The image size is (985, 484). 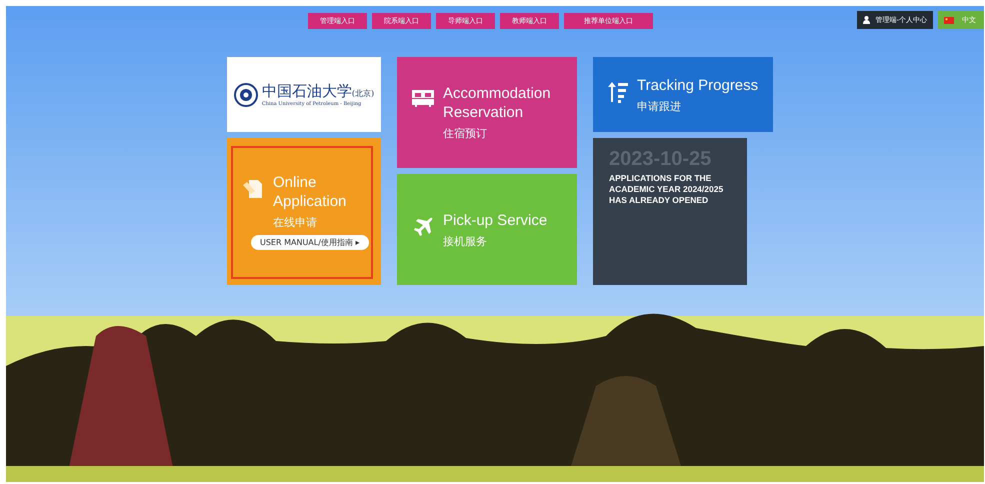 I want to click on user-manual-button: USER MANUAL/使用指南 ▸, so click(x=309, y=242).